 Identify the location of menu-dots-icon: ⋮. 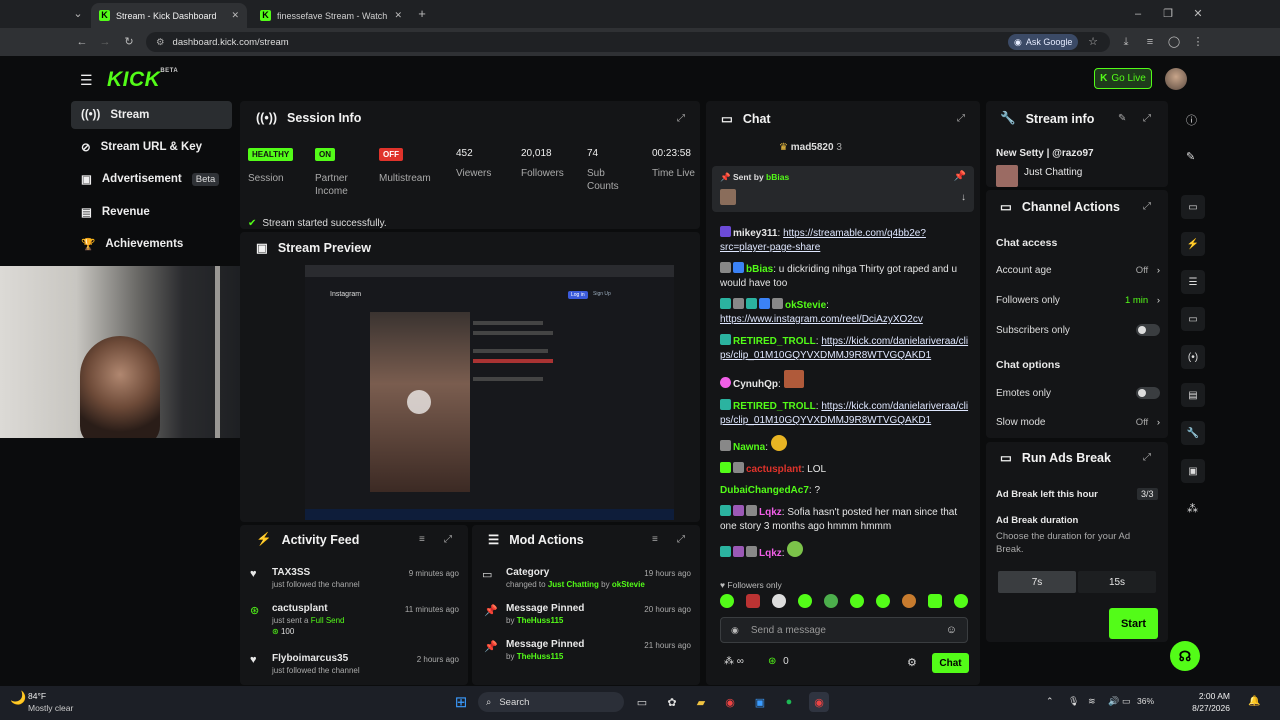
(1198, 42).